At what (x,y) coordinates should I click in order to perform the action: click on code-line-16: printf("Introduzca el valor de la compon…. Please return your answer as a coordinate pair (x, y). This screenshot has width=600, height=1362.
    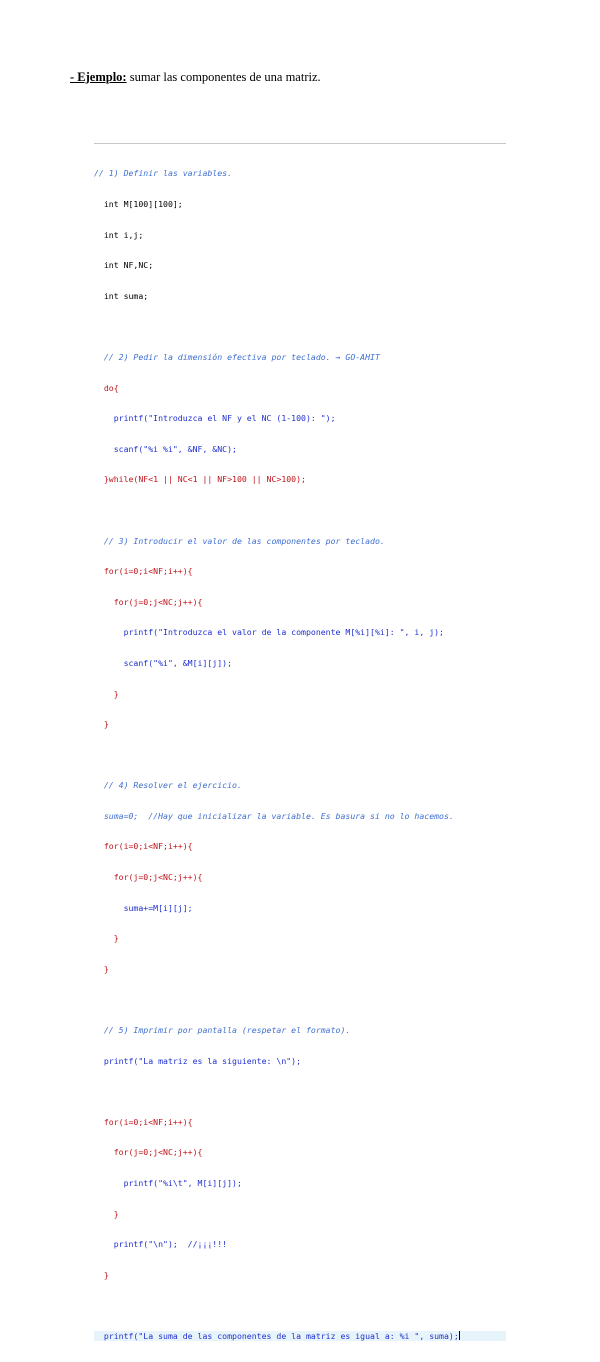
    Looking at the image, I should click on (269, 632).